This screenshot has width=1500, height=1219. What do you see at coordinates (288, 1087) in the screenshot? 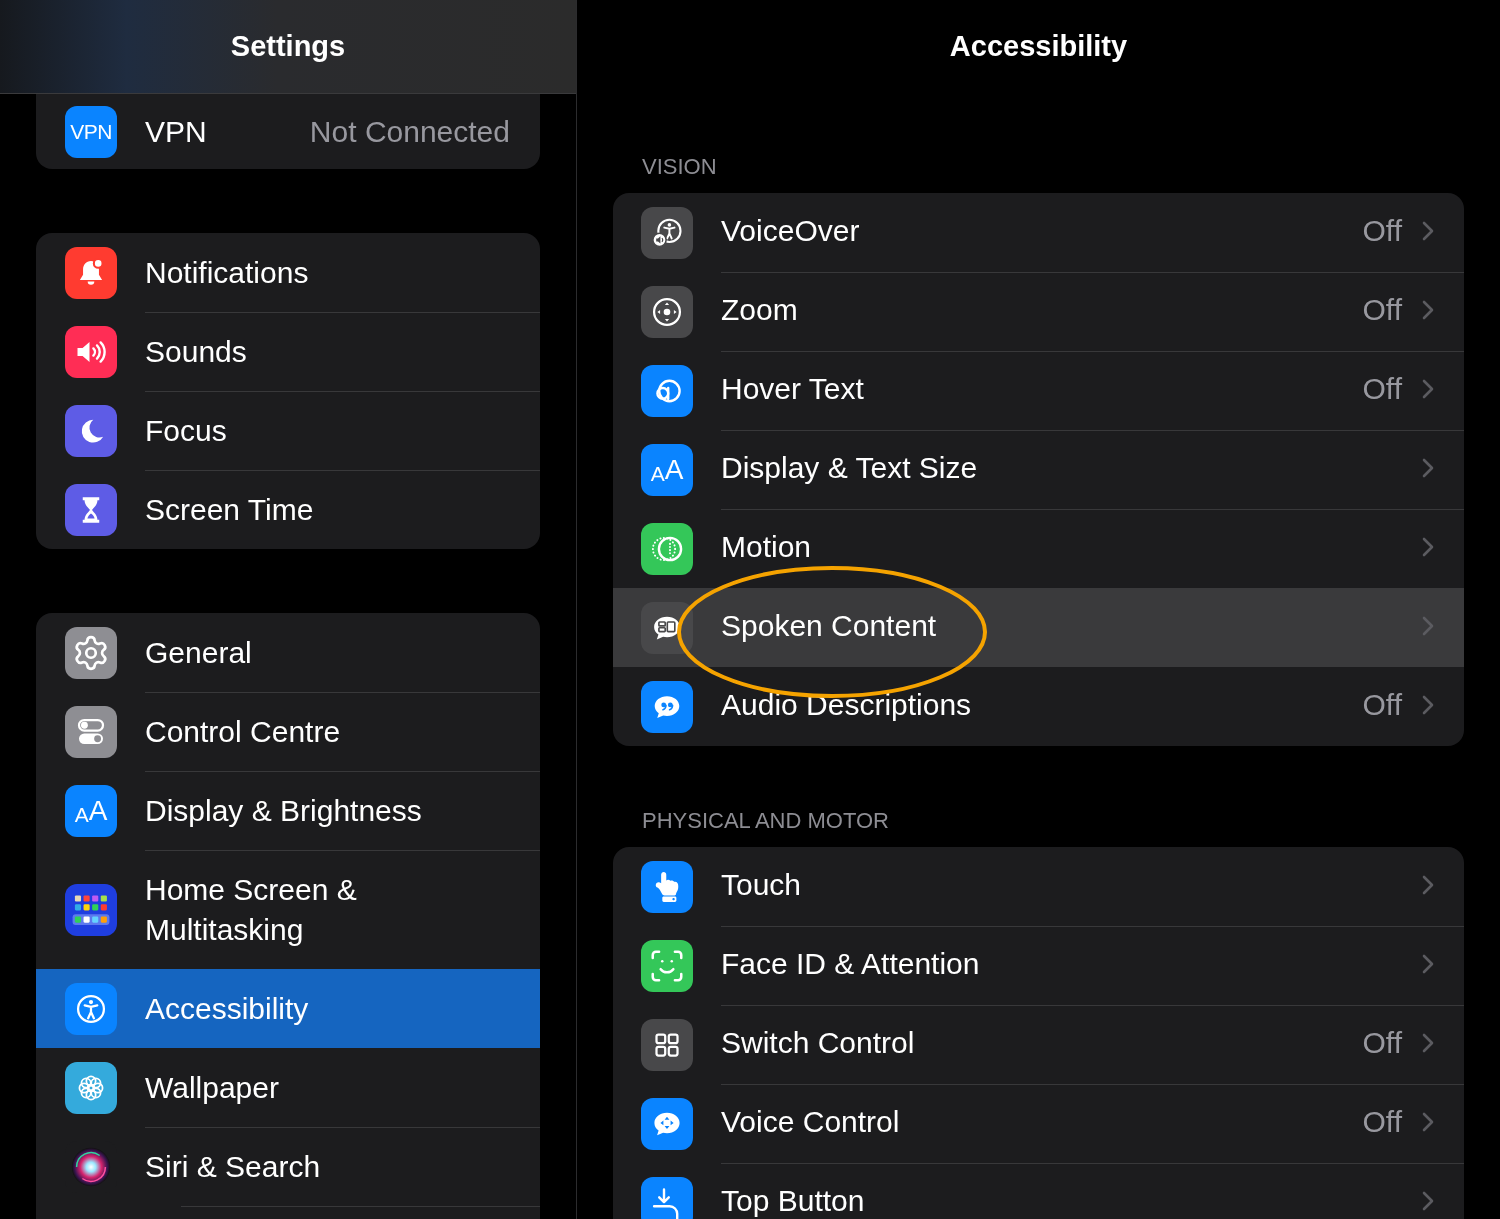
I see `sidebar-item: Wallpaper` at bounding box center [288, 1087].